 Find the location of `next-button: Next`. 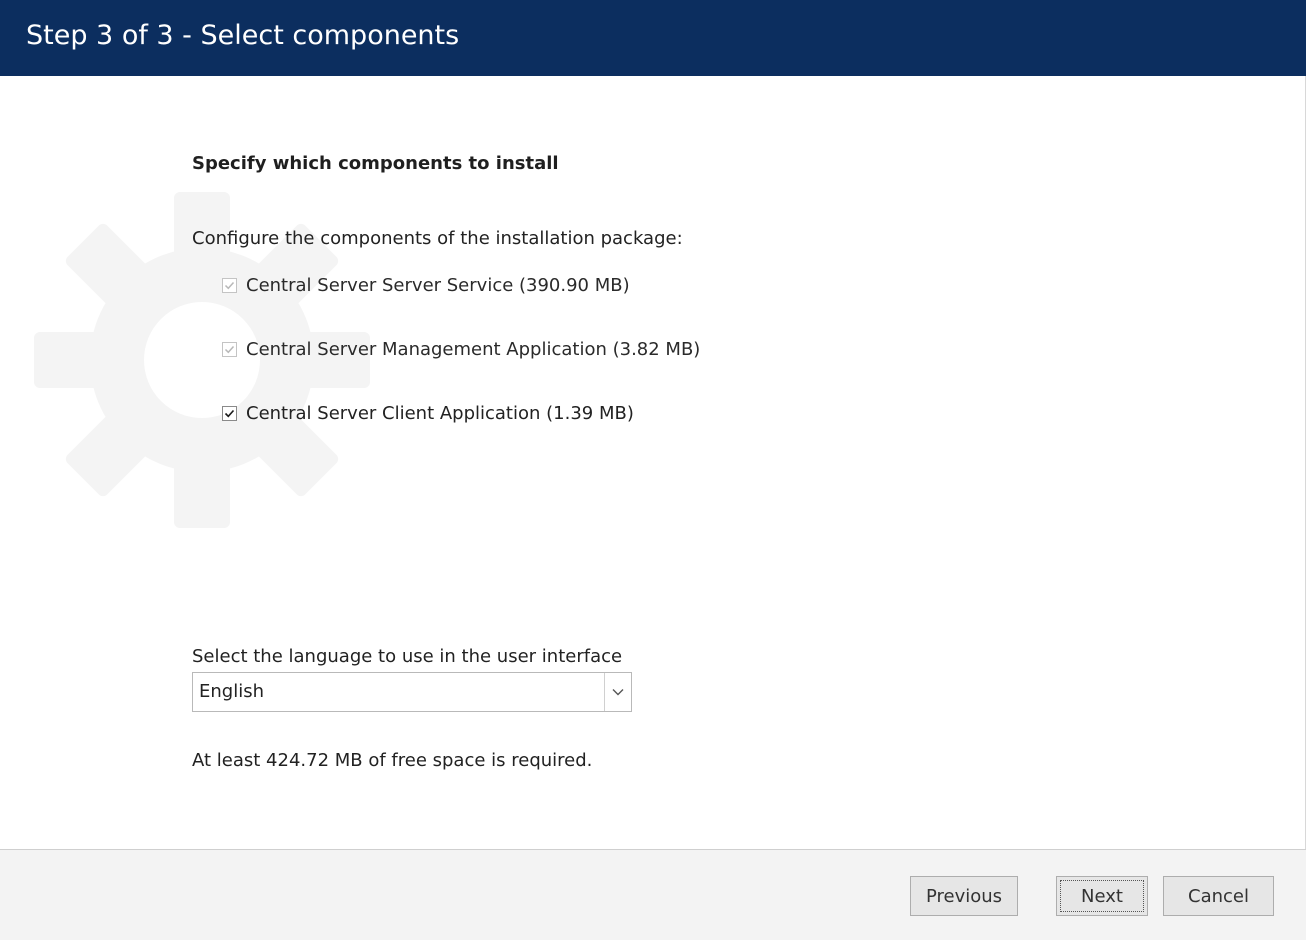

next-button: Next is located at coordinates (1102, 896).